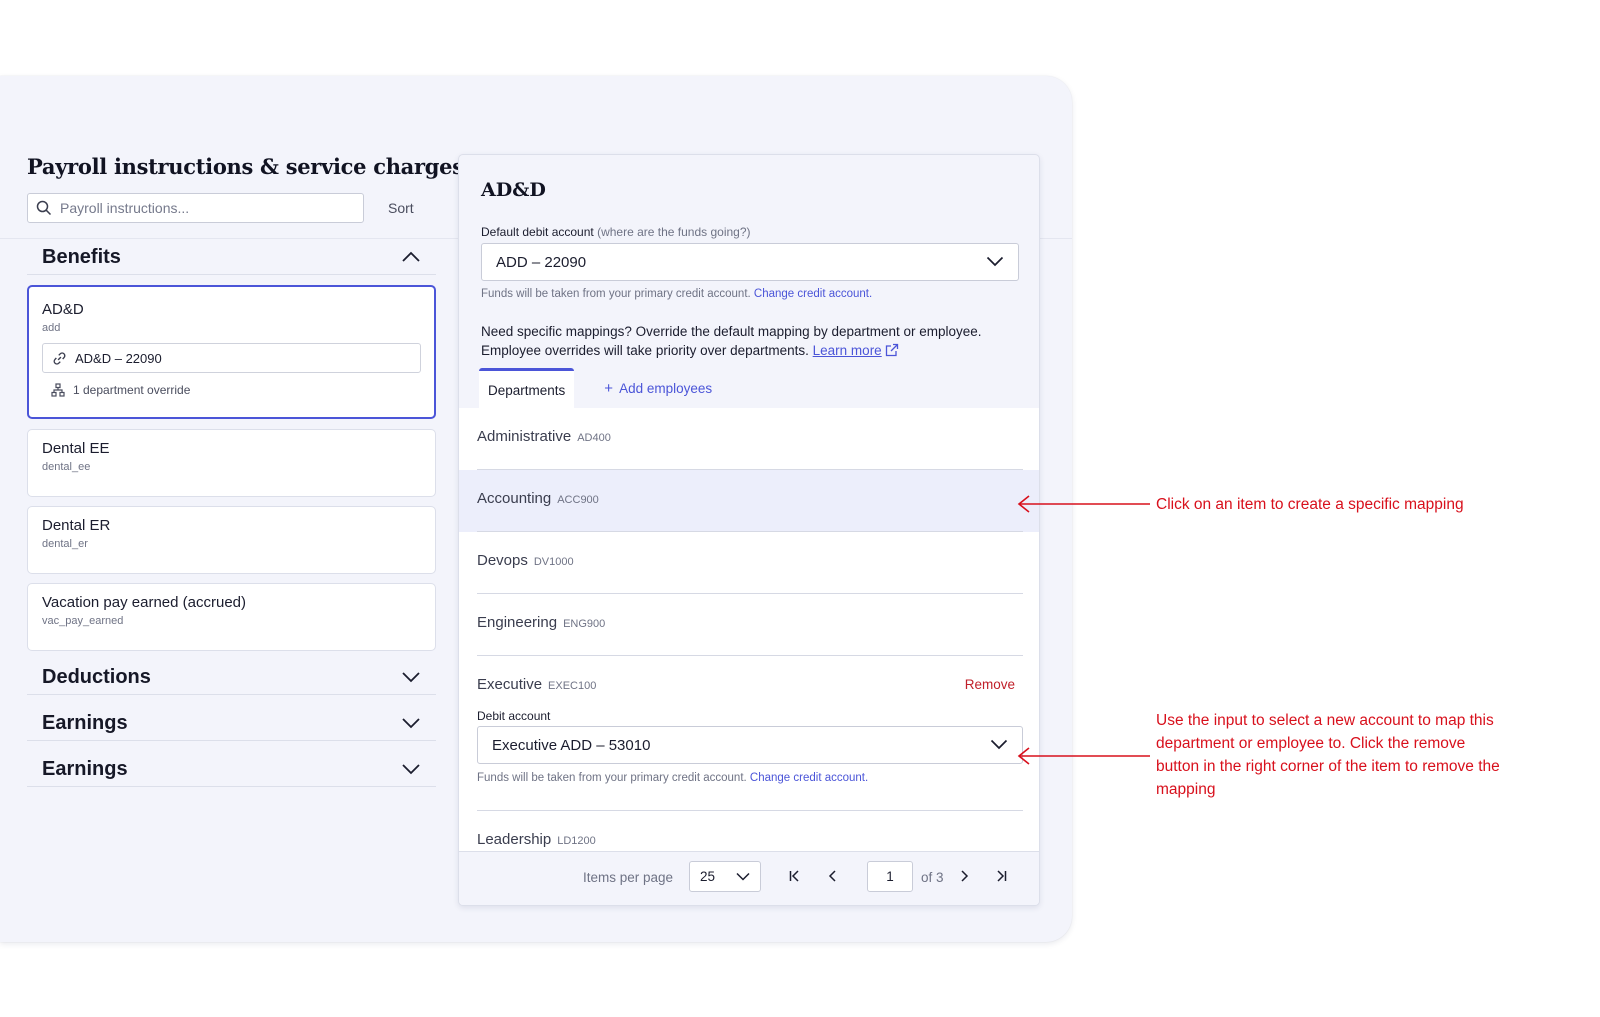 Image resolution: width=1600 pixels, height=1017 pixels. Describe the element at coordinates (231, 463) in the screenshot. I see `benefit-item-dental-ee: Dental EE dental_ee` at that location.